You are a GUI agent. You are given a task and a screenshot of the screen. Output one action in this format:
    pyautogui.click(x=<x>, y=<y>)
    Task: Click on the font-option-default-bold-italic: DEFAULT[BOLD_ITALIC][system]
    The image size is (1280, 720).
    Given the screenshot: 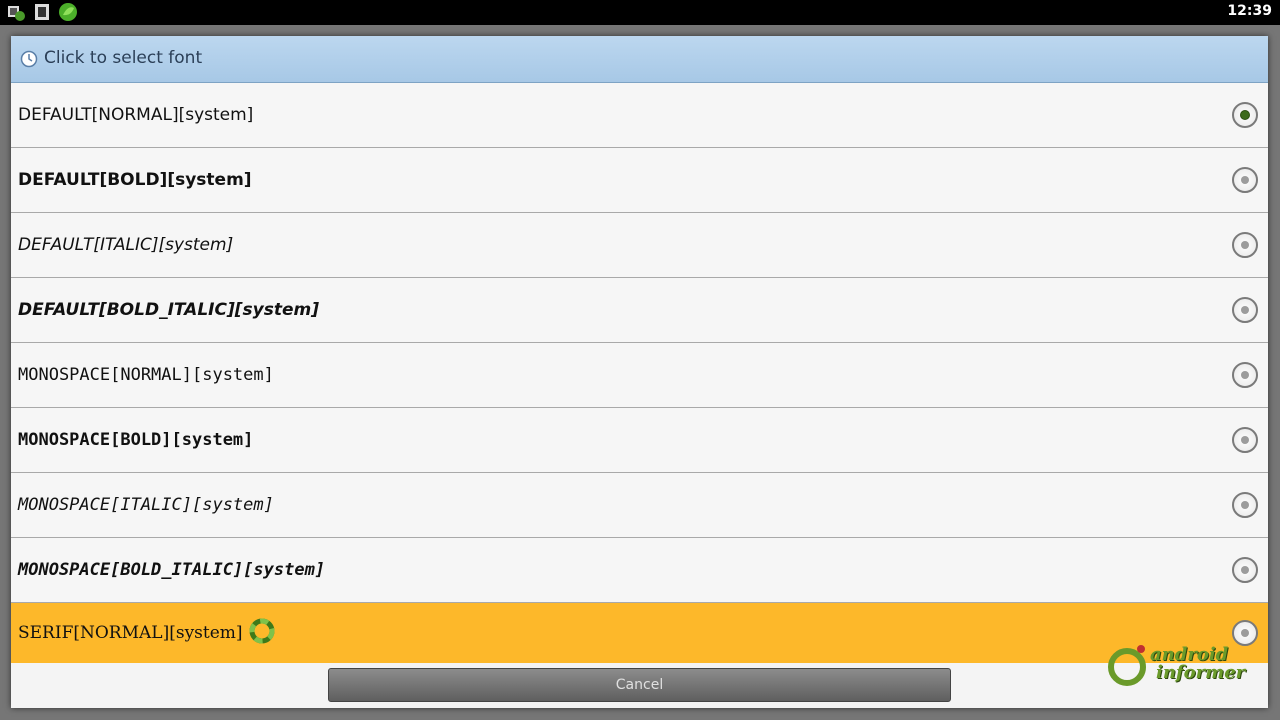 What is the action you would take?
    pyautogui.click(x=639, y=310)
    